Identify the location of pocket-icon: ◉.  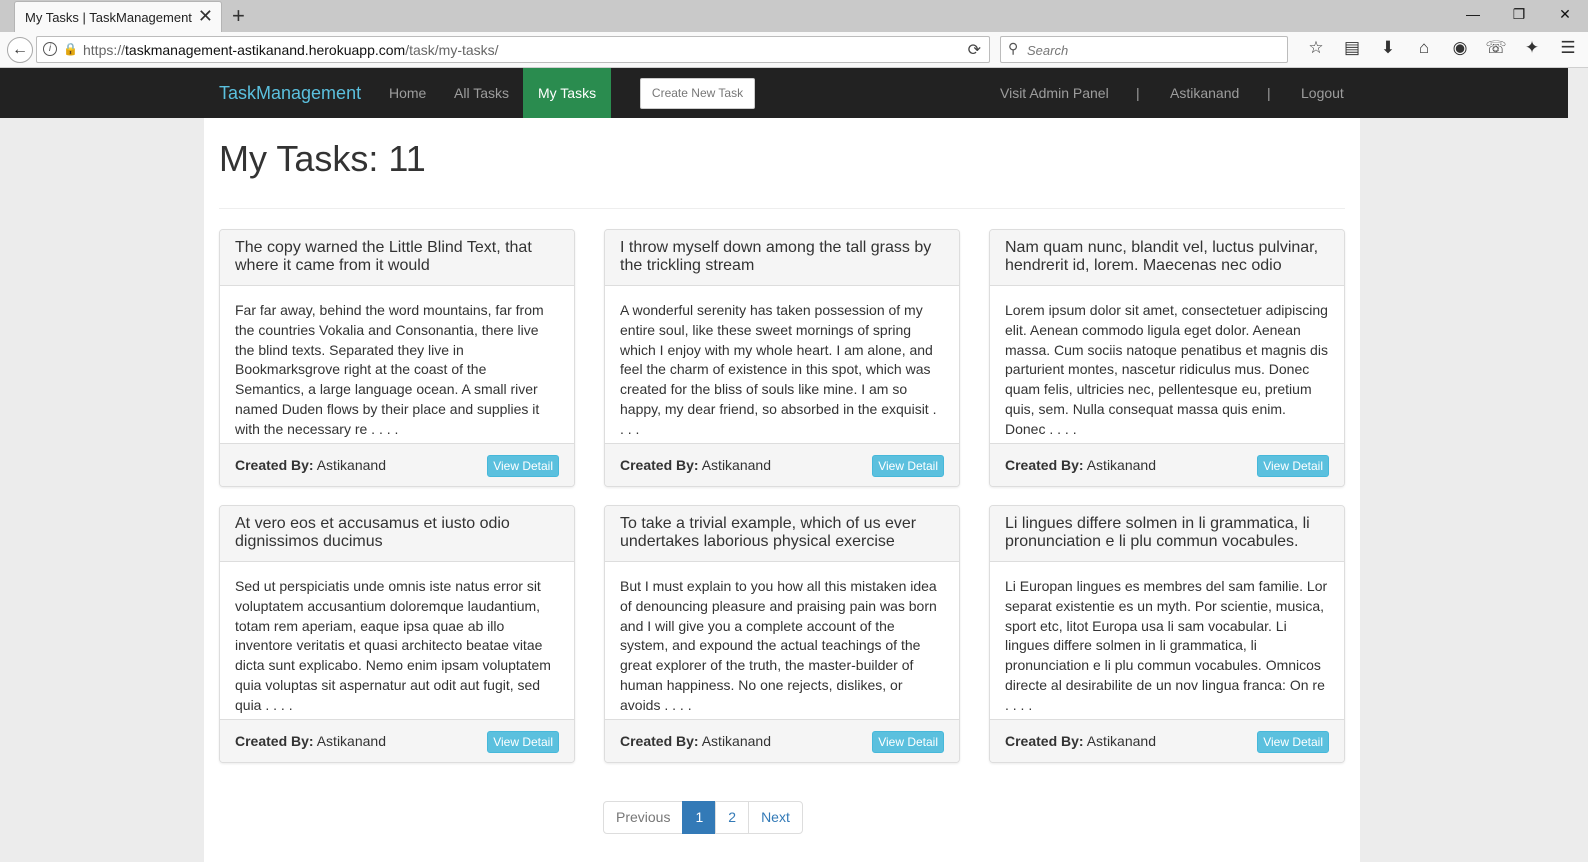
(1460, 48).